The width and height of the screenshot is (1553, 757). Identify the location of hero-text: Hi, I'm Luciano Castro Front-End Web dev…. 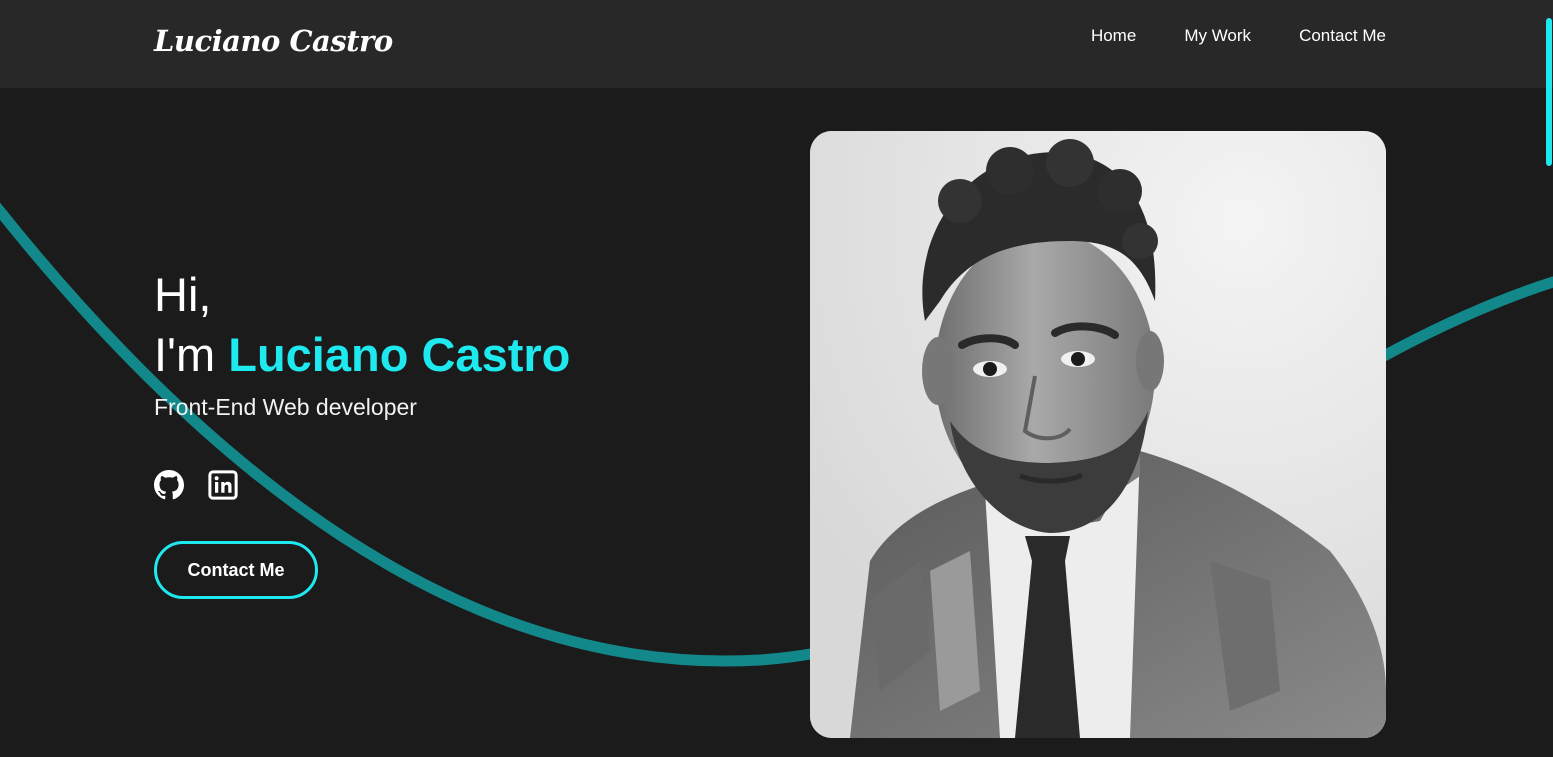
(362, 344).